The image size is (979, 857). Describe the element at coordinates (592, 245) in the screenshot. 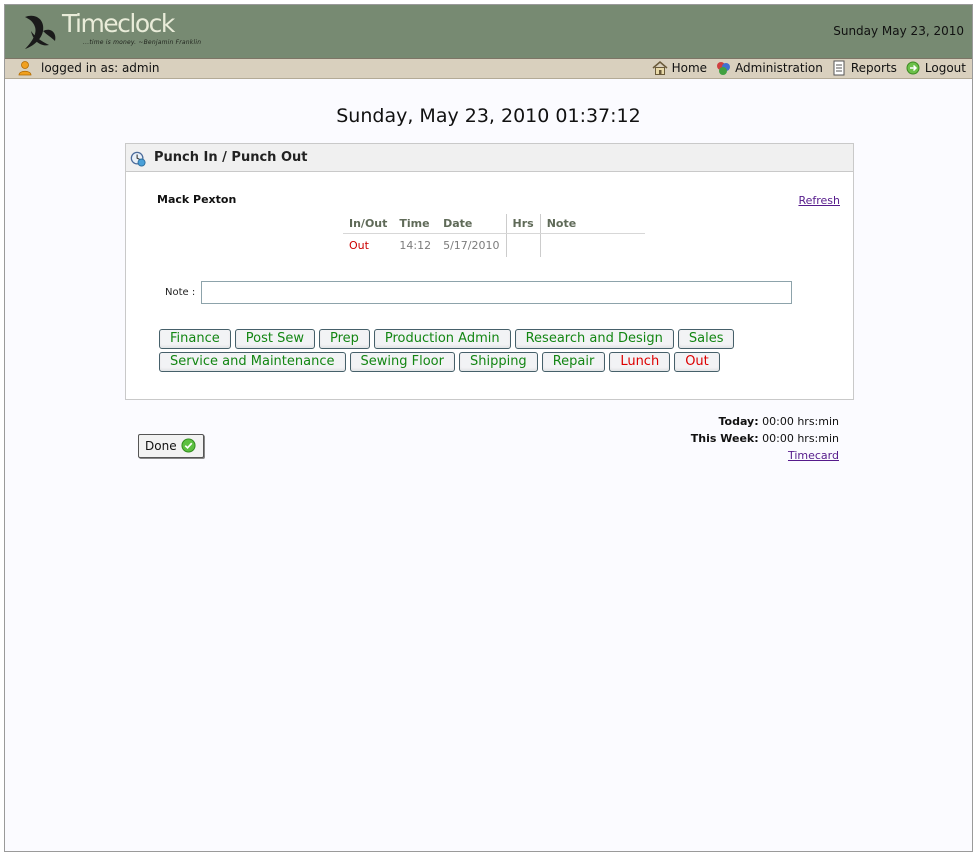

I see `cell-note` at that location.